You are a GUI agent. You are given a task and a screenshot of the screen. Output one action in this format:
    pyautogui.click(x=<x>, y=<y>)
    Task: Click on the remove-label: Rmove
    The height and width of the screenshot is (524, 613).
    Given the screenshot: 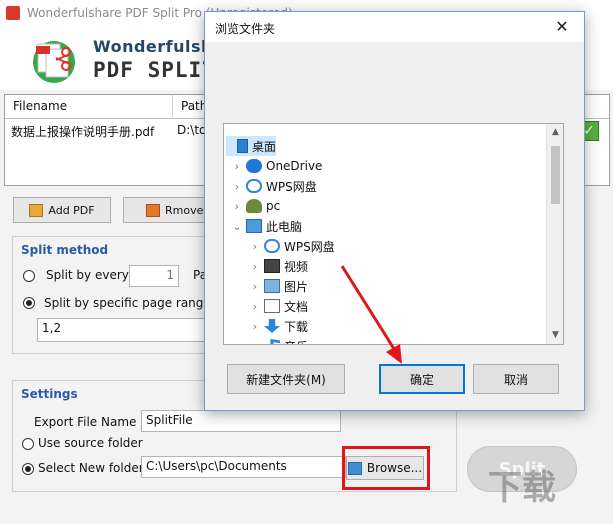 What is the action you would take?
    pyautogui.click(x=184, y=210)
    